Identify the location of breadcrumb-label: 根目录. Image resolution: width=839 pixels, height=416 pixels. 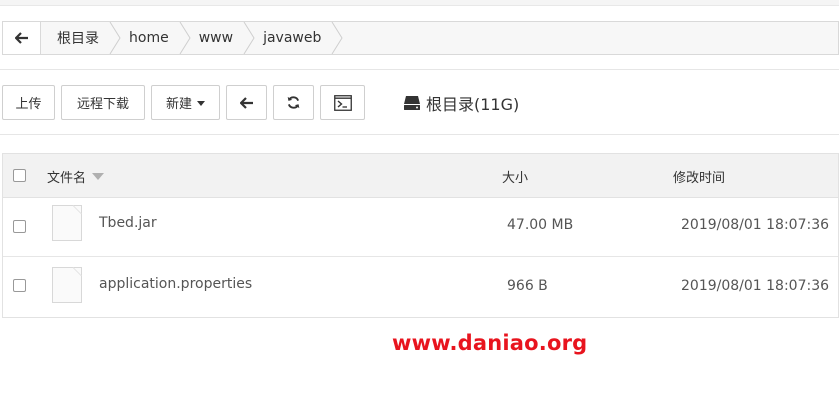
(78, 39).